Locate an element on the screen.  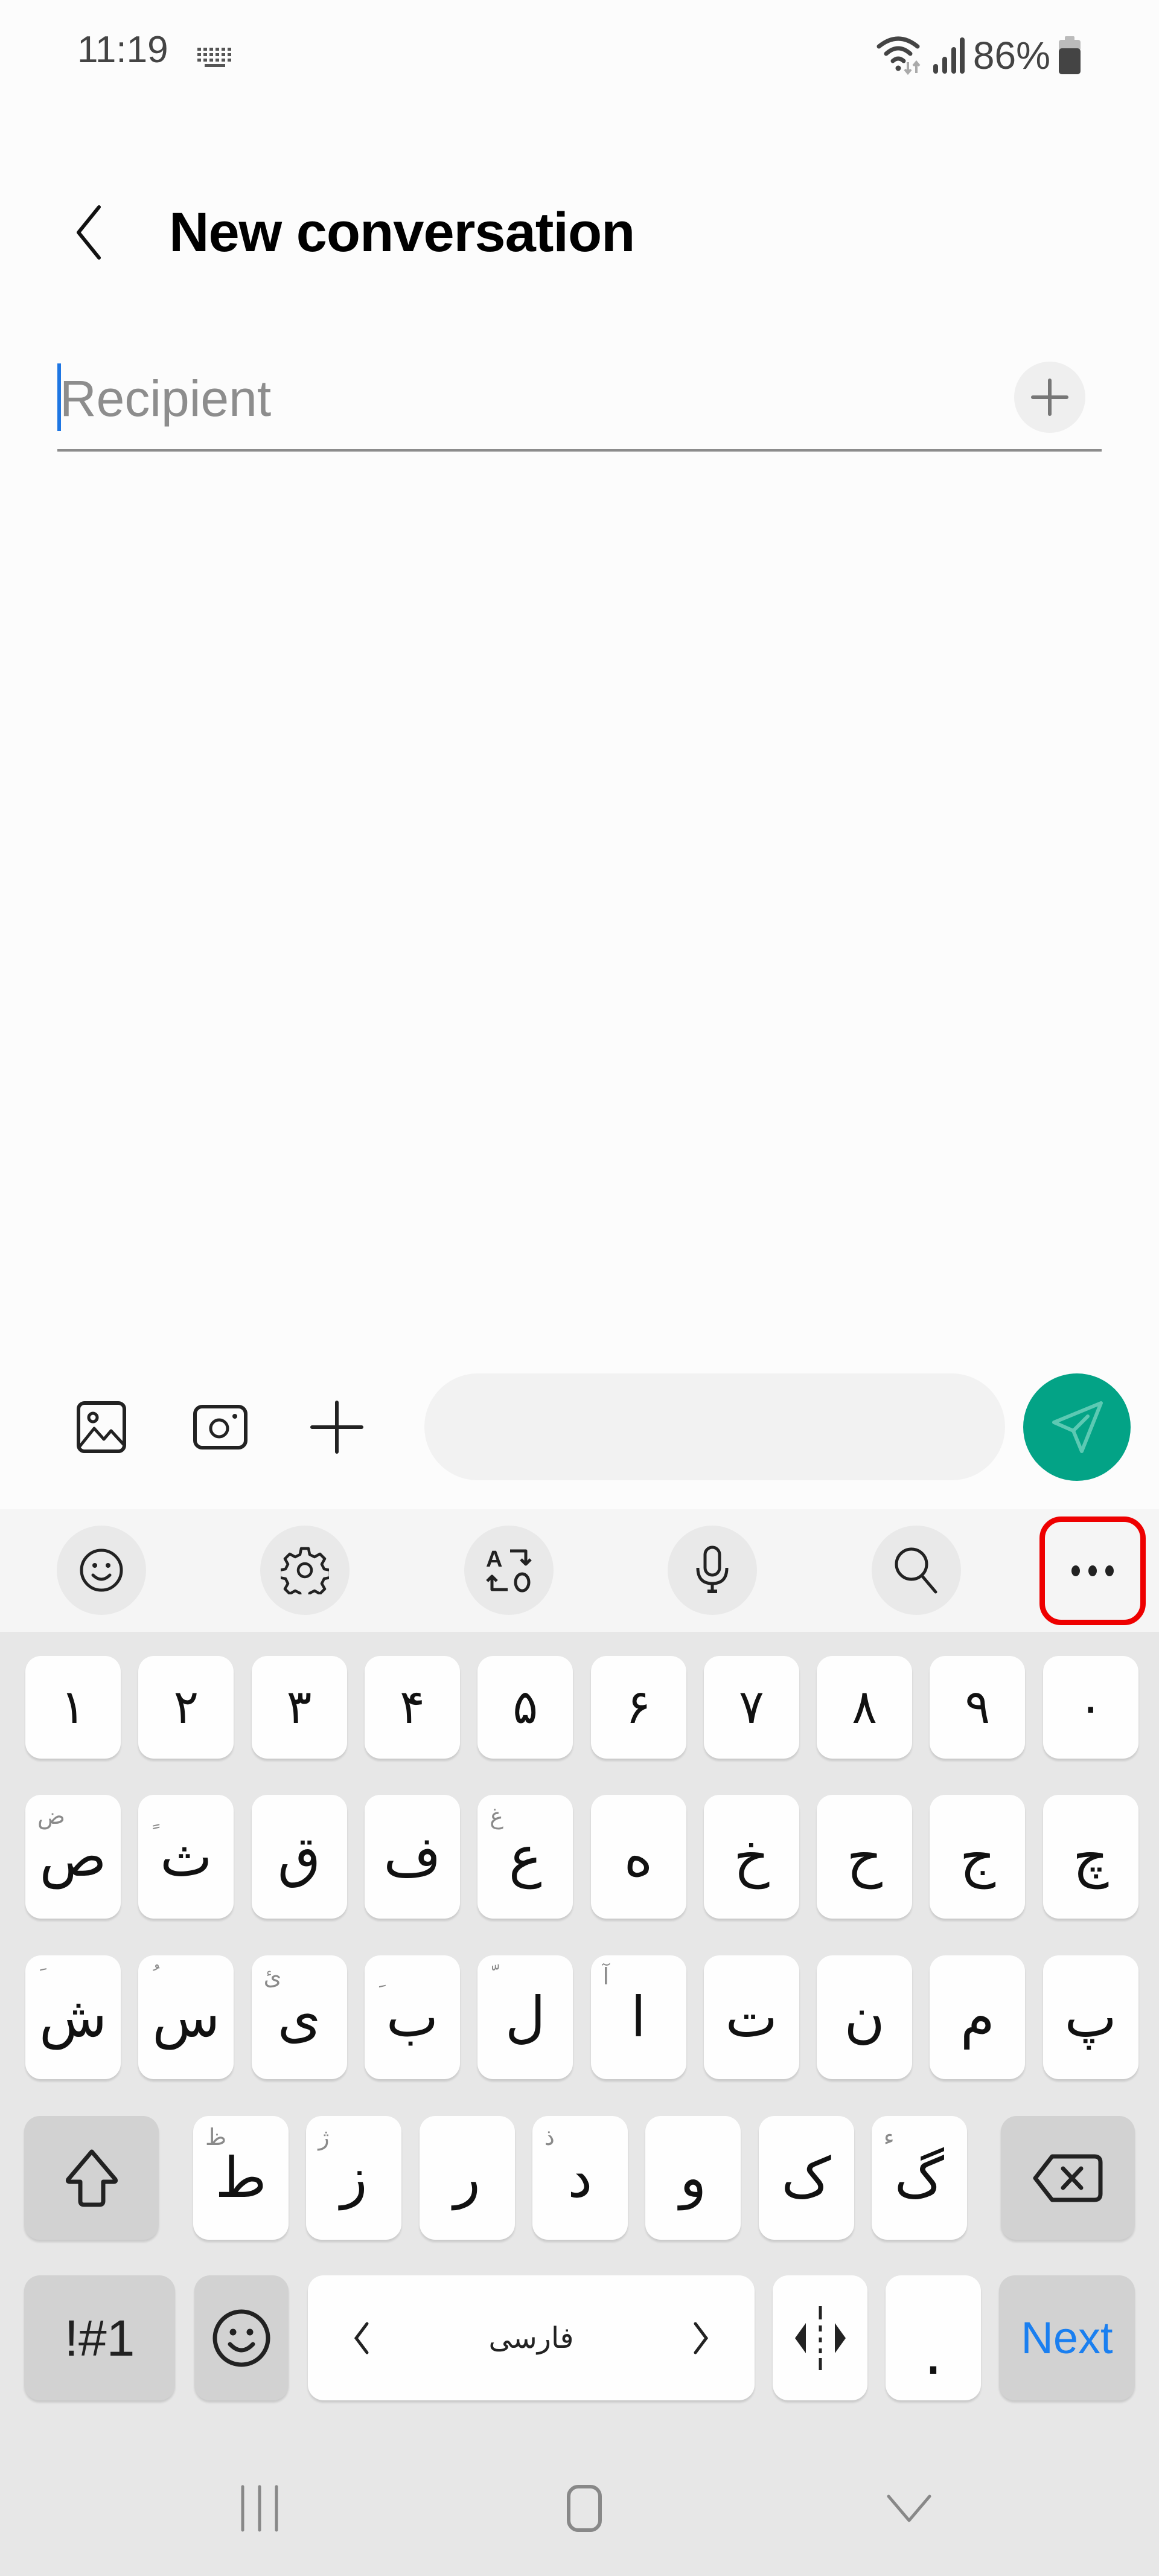
key-hint: آ is located at coordinates (606, 1976).